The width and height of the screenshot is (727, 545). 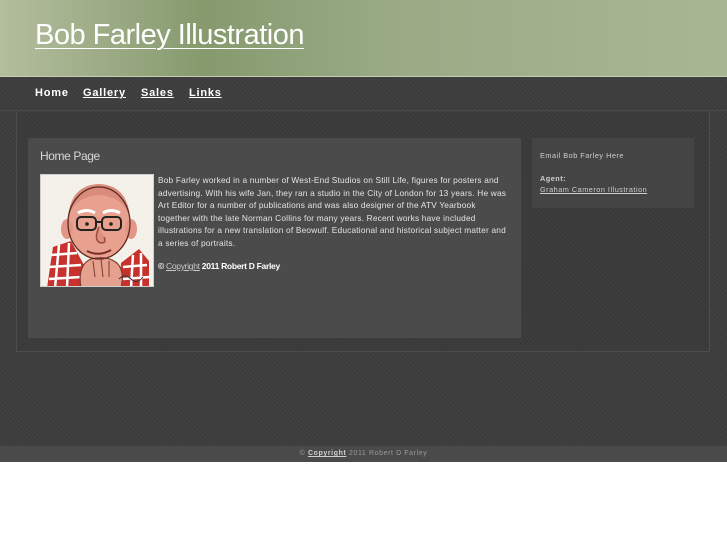 What do you see at coordinates (161, 266) in the screenshot?
I see `copyright-symbol: ©` at bounding box center [161, 266].